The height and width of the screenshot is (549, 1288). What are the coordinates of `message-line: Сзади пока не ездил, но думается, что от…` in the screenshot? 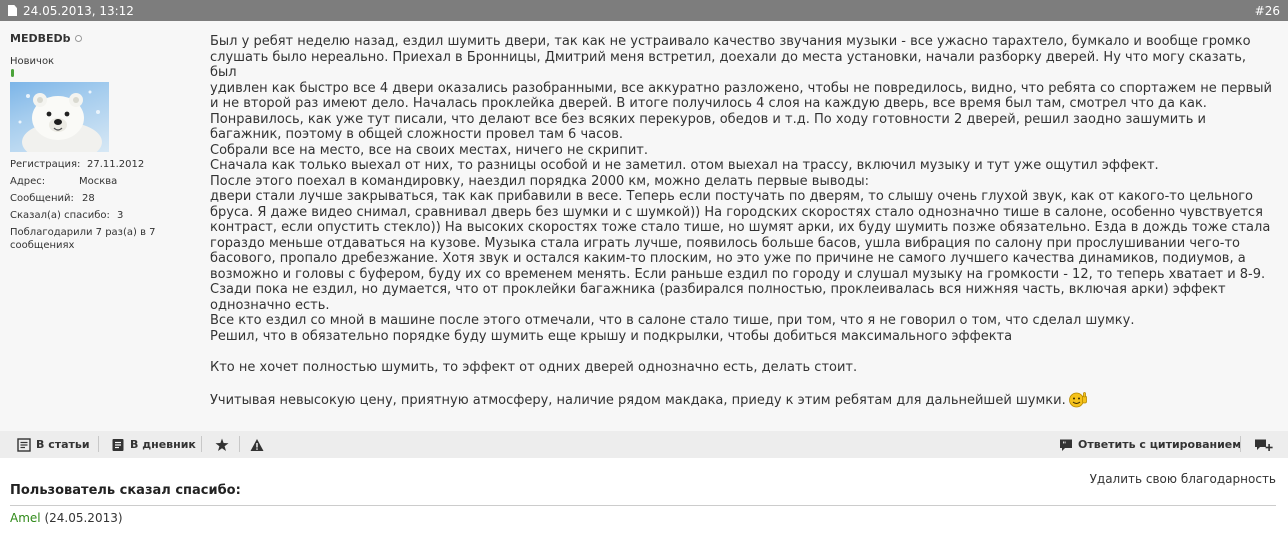 It's located at (718, 289).